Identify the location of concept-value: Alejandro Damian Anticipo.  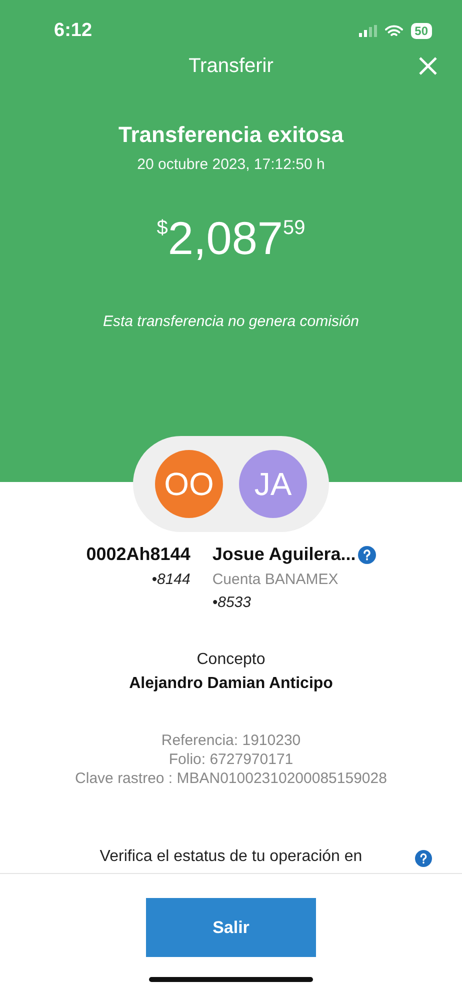
(231, 684).